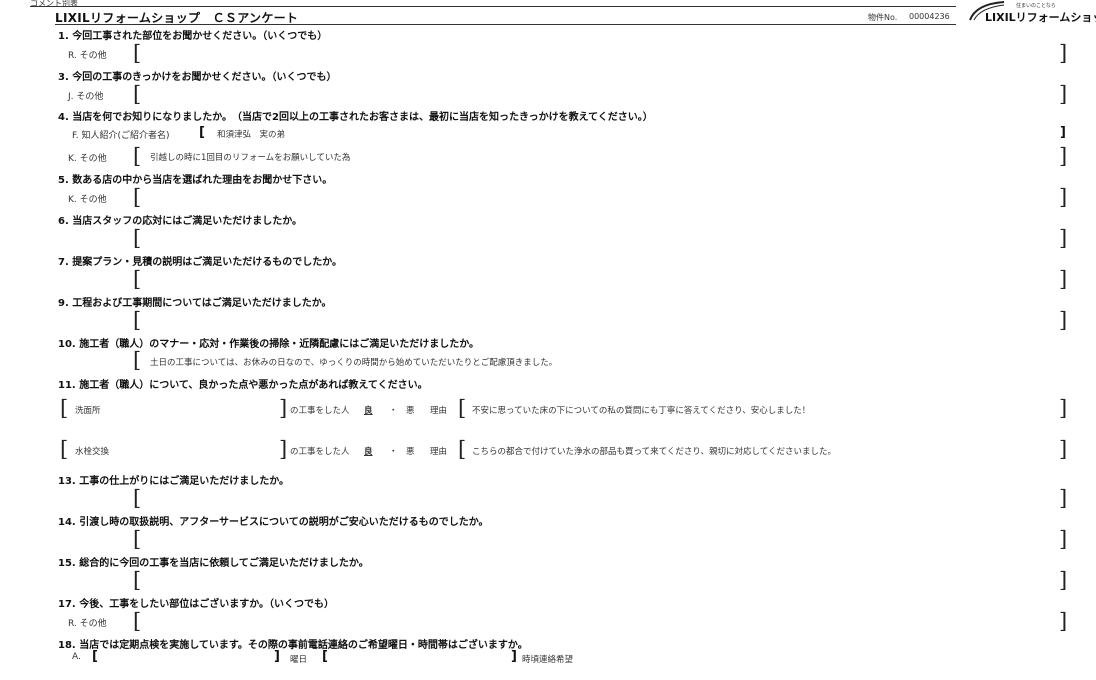 This screenshot has height=680, width=1096. I want to click on question-5: 5. 数ある店の中から当店を選ばれた理由をお聞かせ下さい。, so click(195, 180).